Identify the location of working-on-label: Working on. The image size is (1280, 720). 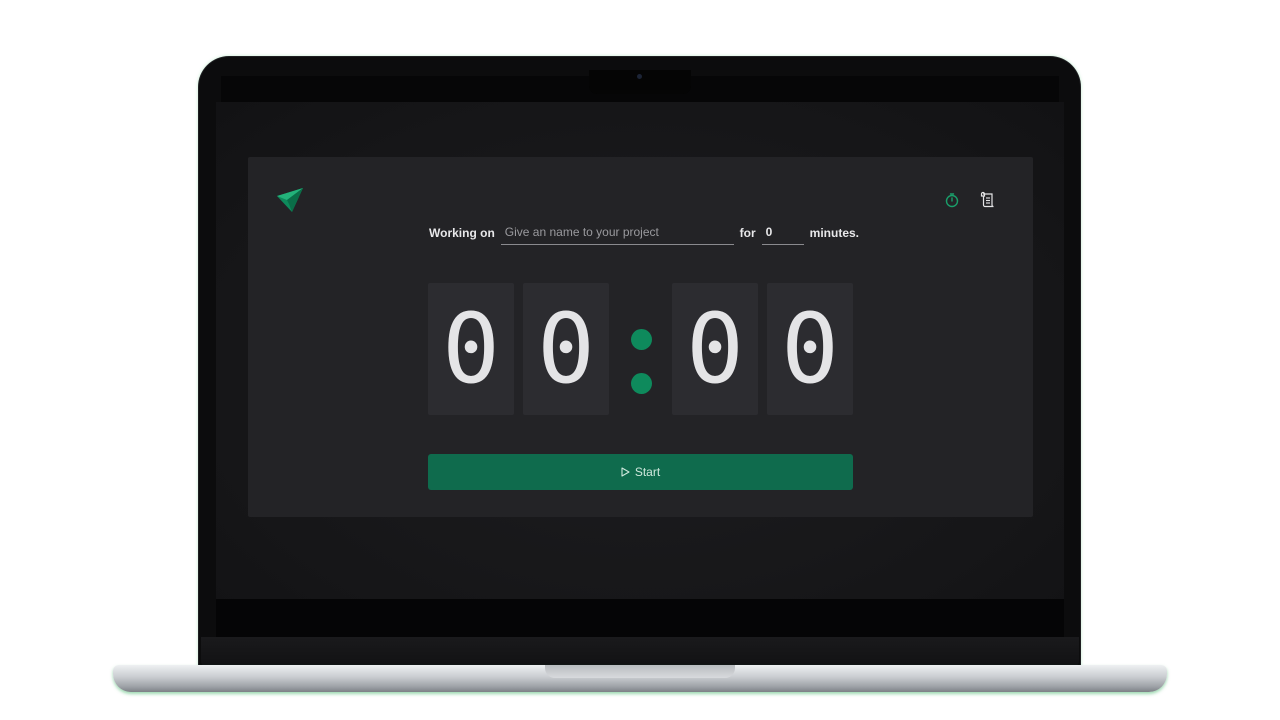
(462, 233).